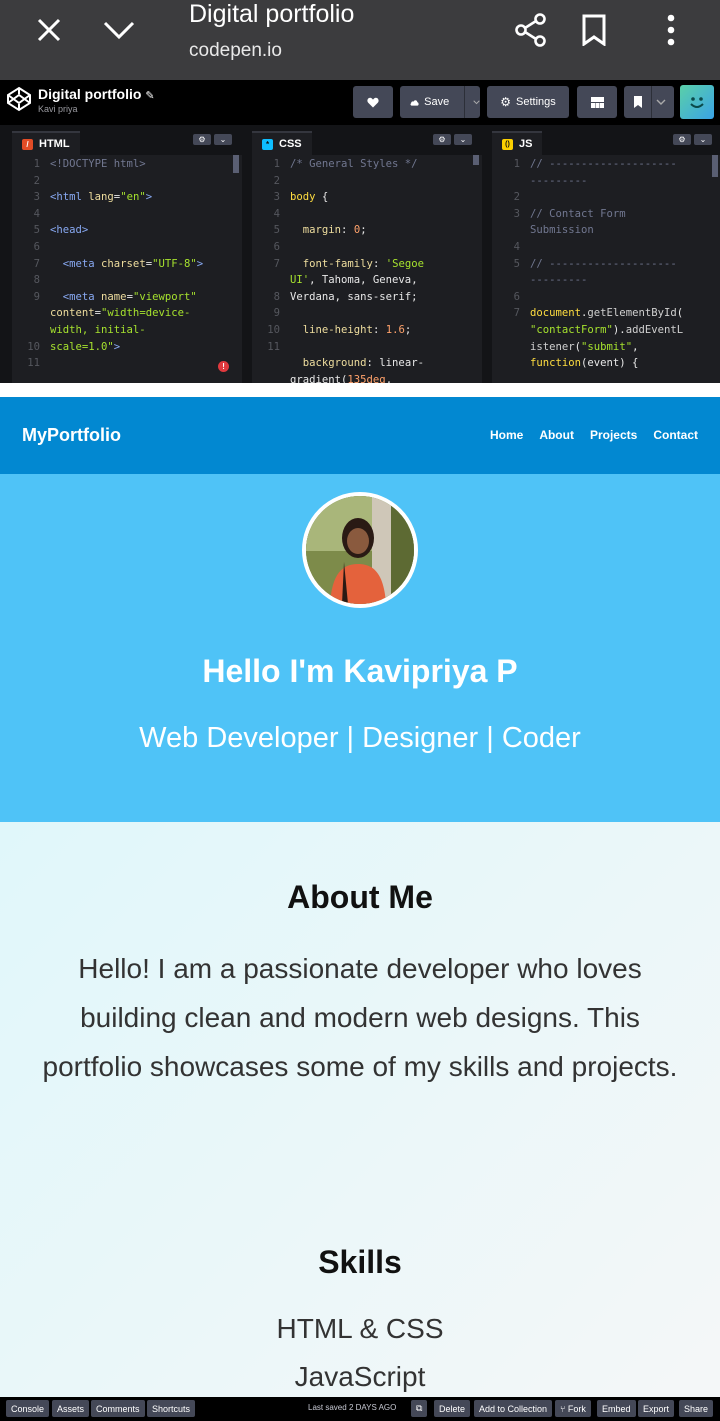 The height and width of the screenshot is (1421, 720). I want to click on user-avatar, so click(697, 102).